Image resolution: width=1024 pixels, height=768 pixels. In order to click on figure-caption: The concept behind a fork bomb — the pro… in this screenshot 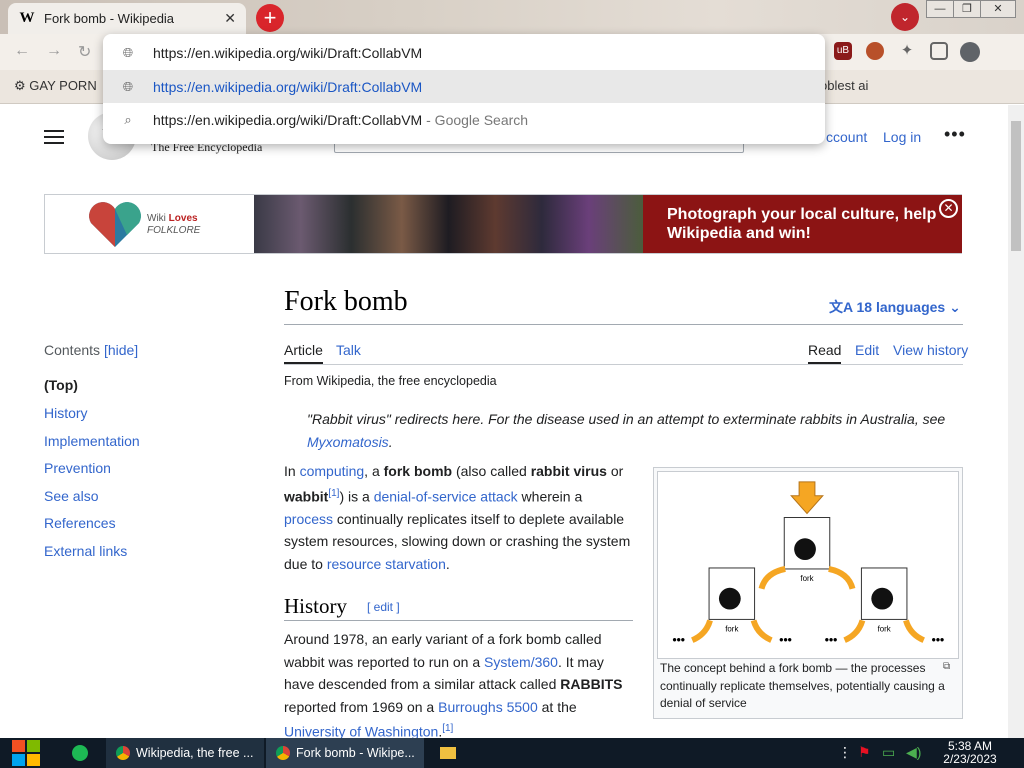, I will do `click(802, 685)`.